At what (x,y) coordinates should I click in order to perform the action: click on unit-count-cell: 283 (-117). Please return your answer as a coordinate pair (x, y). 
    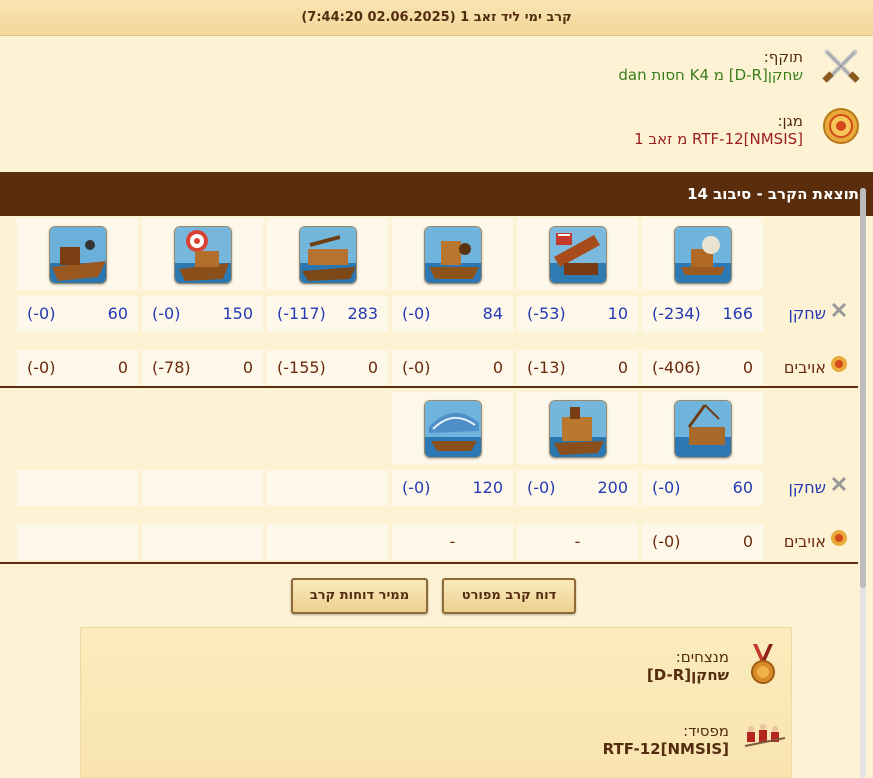
    Looking at the image, I should click on (327, 314).